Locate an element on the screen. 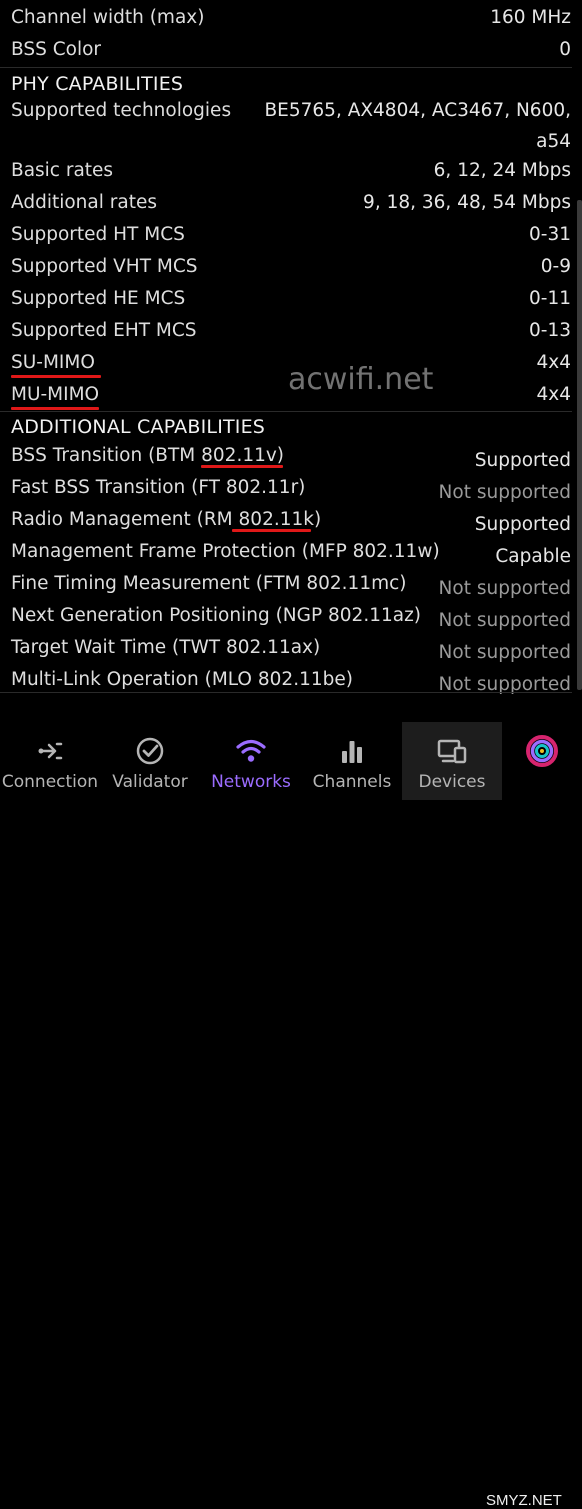 This screenshot has width=582, height=1509. row-value: 0-11 is located at coordinates (550, 298).